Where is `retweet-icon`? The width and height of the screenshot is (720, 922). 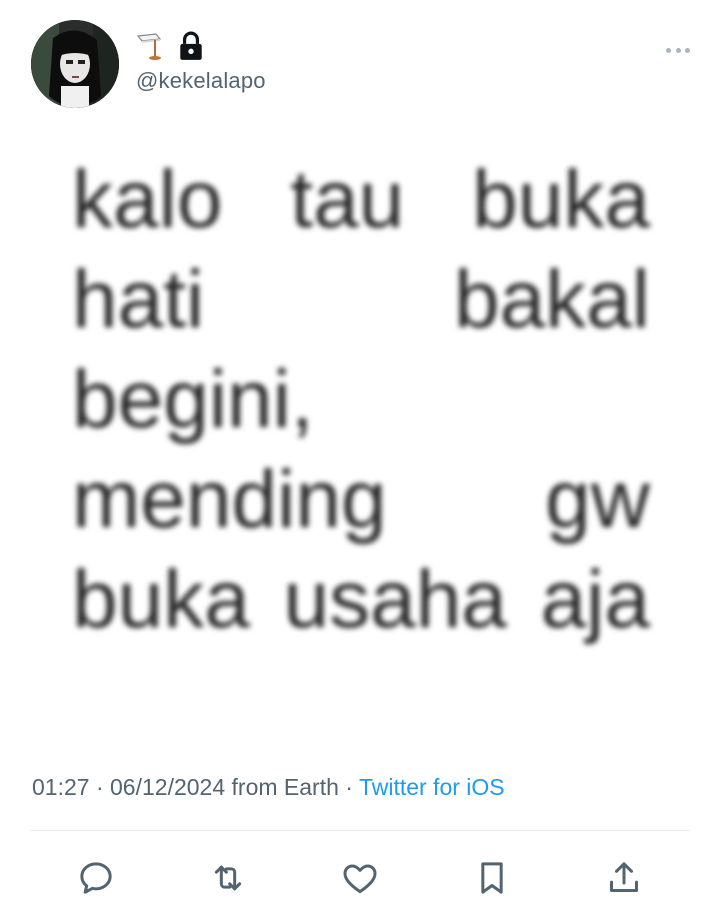
retweet-icon is located at coordinates (228, 878).